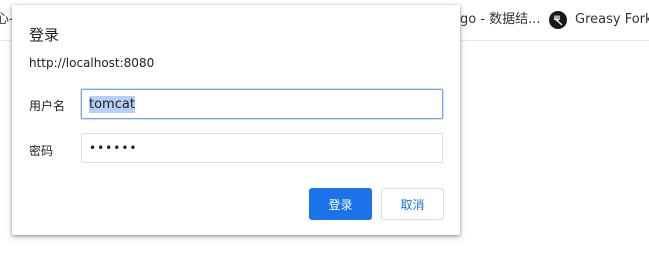 This screenshot has height=265, width=649. I want to click on dialog-title: 登录, so click(44, 35).